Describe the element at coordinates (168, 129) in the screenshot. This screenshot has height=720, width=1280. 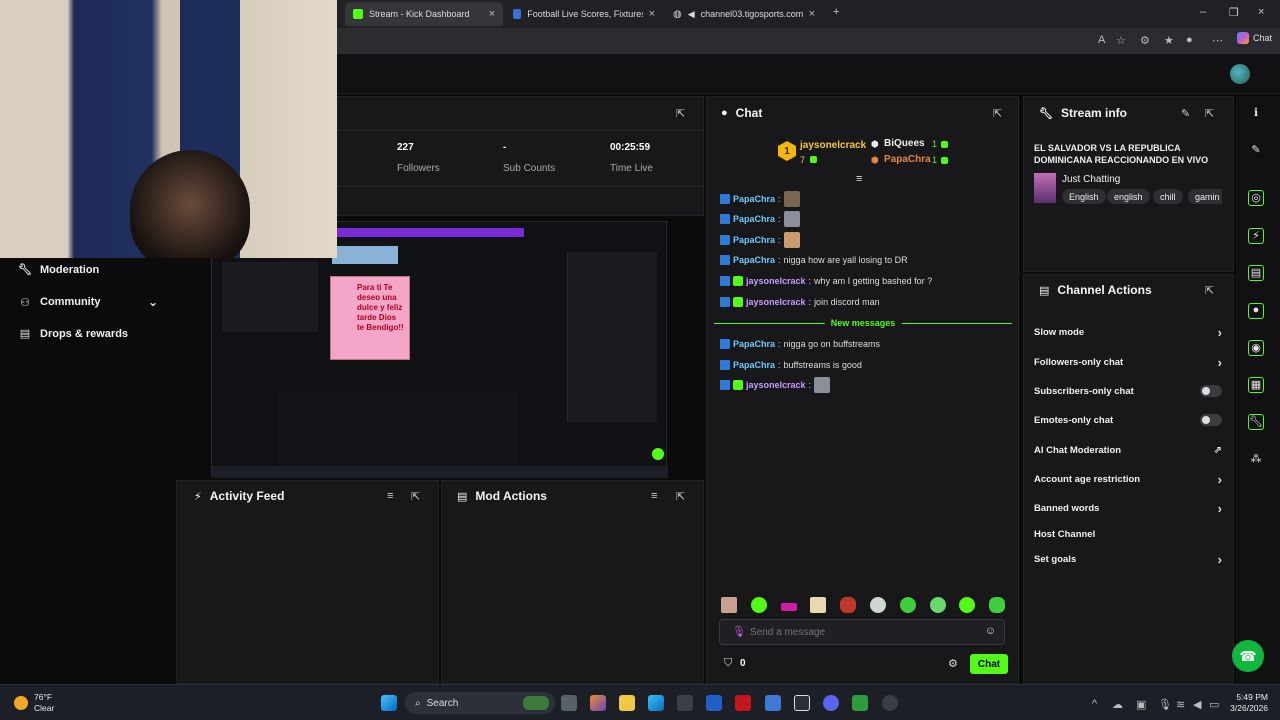
I see `webcam-overlay` at that location.